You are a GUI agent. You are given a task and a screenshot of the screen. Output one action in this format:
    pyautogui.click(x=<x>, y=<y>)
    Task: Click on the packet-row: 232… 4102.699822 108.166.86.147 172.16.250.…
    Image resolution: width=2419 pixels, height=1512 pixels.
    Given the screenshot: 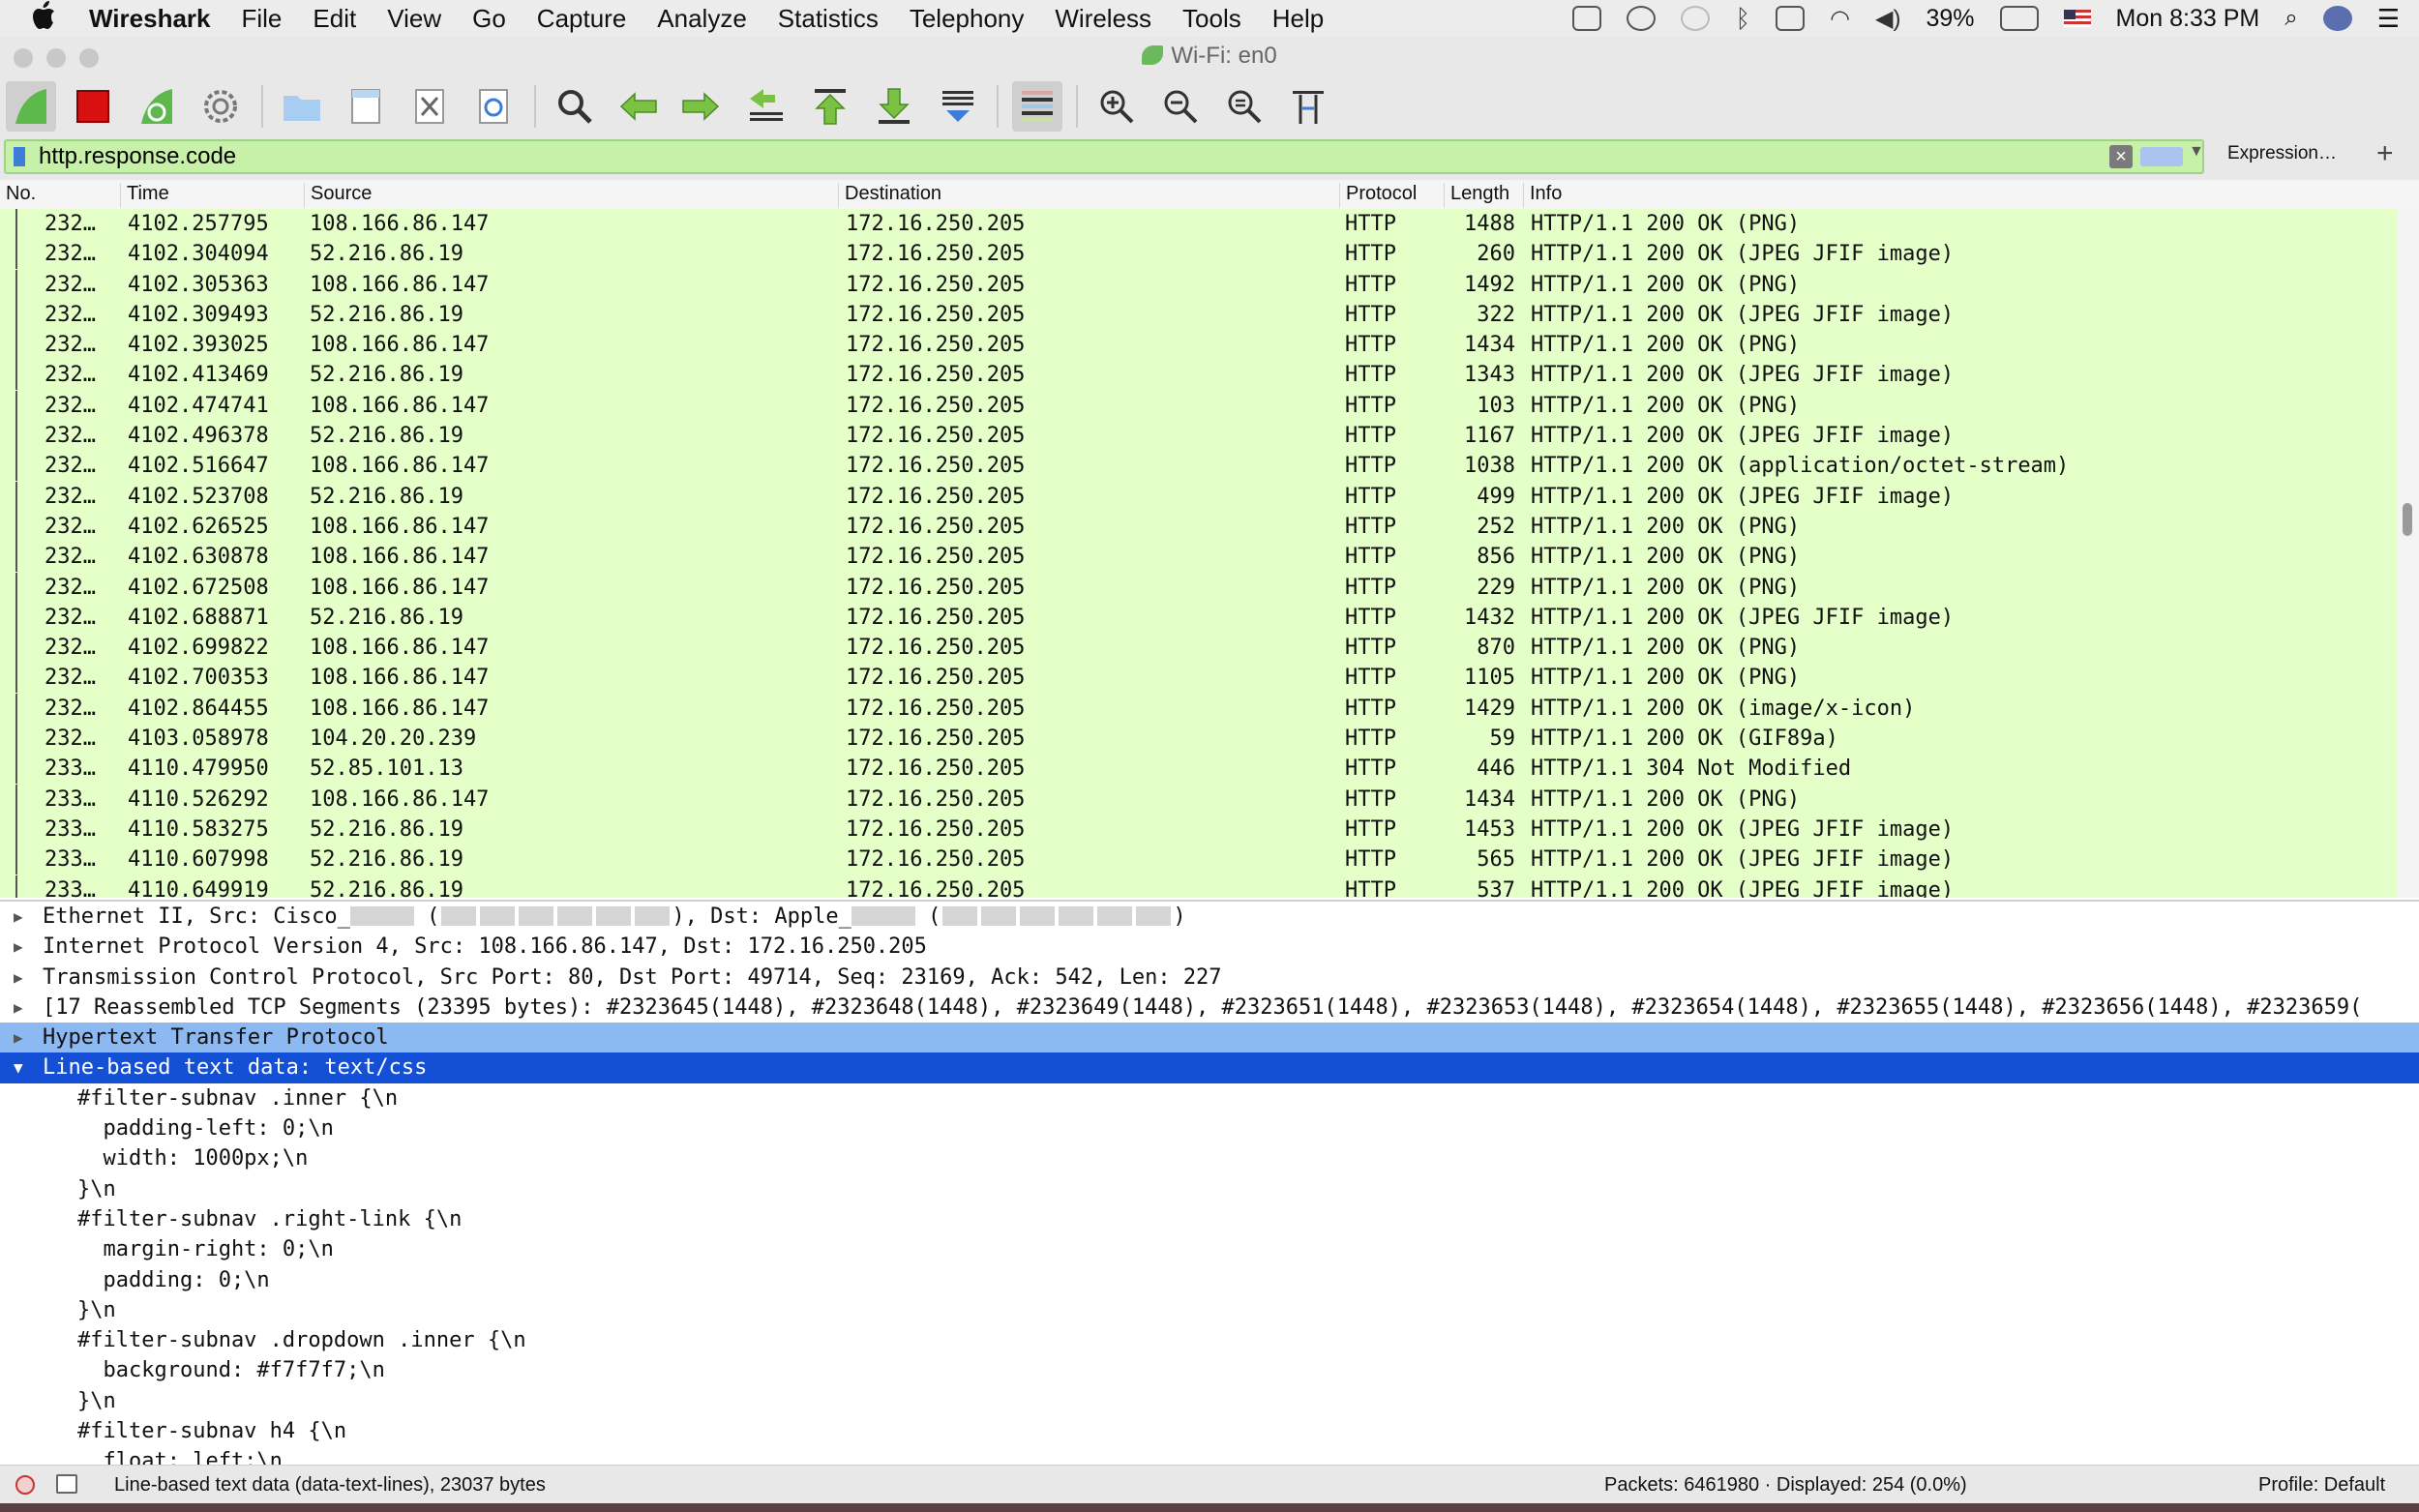 What is the action you would take?
    pyautogui.click(x=1199, y=648)
    